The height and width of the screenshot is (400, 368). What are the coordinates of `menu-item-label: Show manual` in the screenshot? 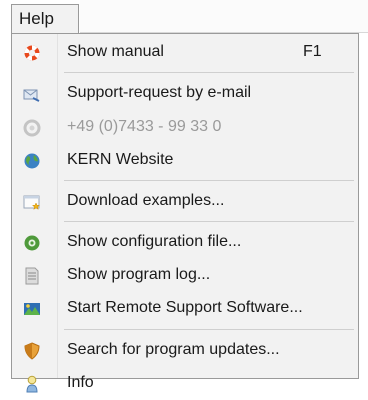 It's located at (115, 51).